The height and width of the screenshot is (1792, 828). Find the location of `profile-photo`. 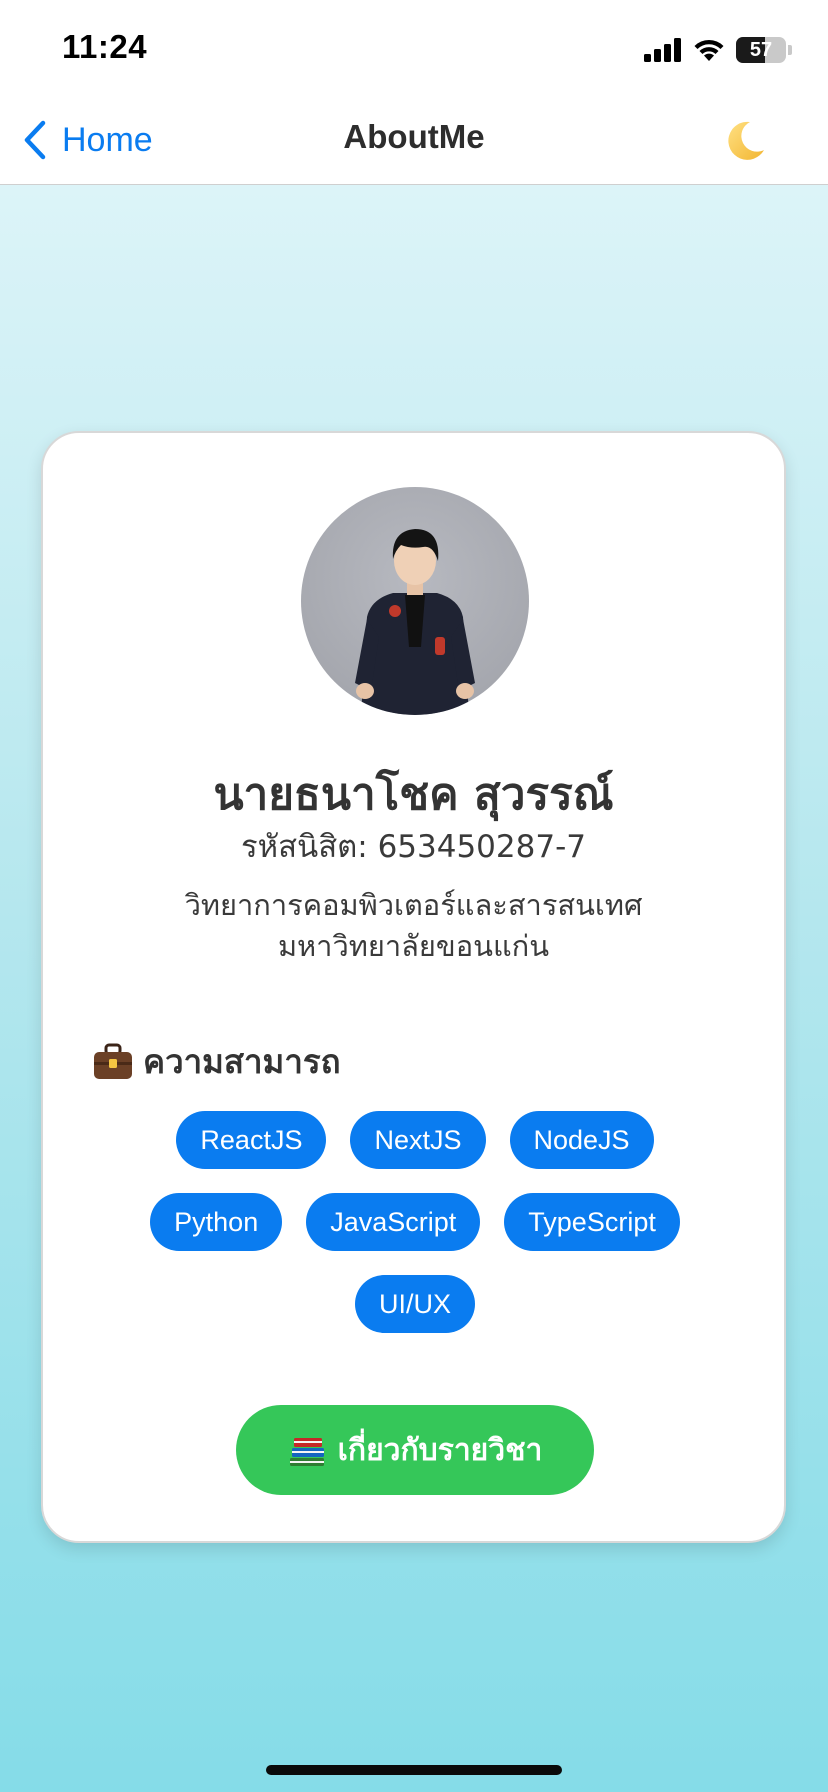

profile-photo is located at coordinates (415, 622).